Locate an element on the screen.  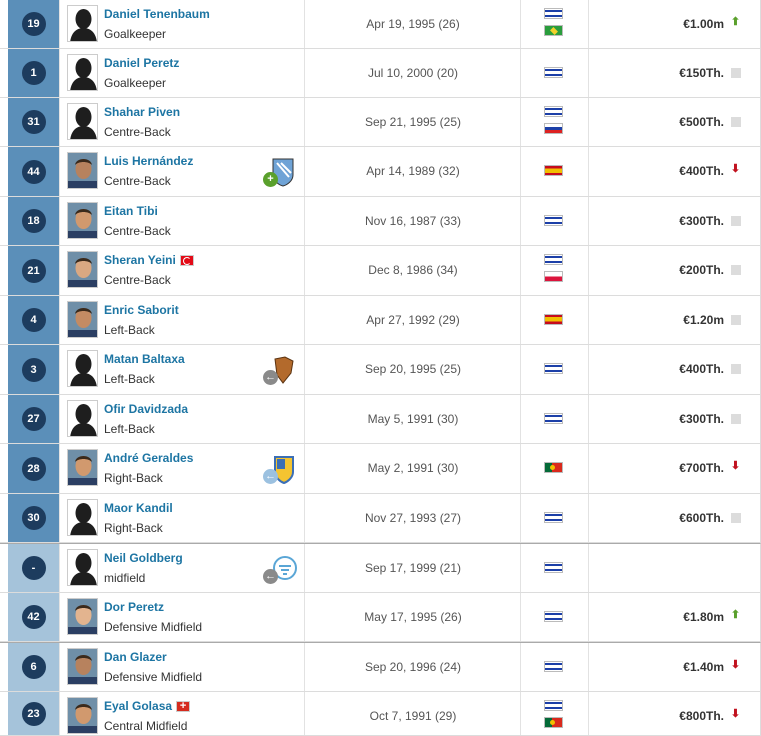
player-name: Enric Saborit is located at coordinates (141, 310).